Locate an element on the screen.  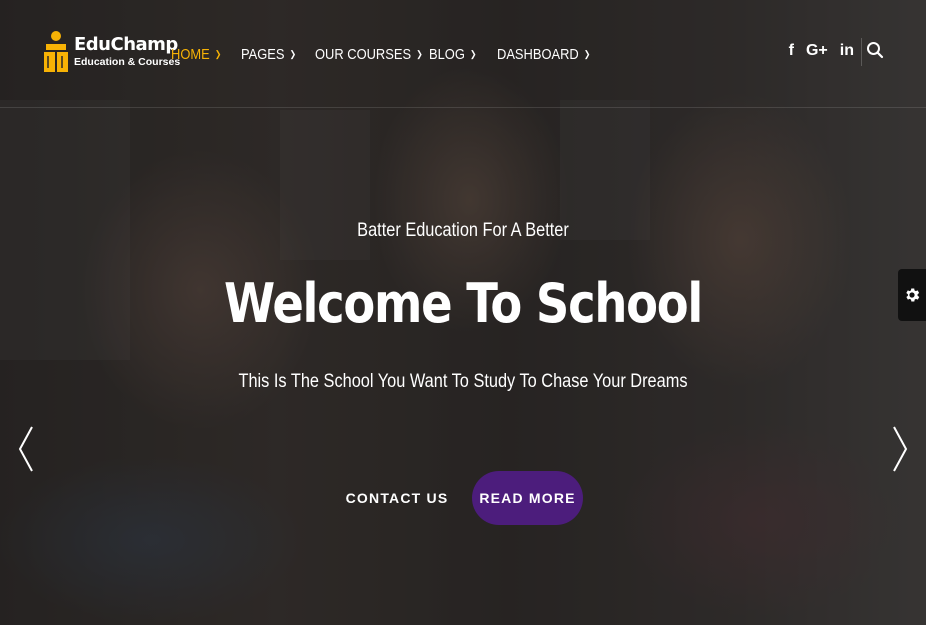
chevron-right-icon is located at coordinates (900, 449).